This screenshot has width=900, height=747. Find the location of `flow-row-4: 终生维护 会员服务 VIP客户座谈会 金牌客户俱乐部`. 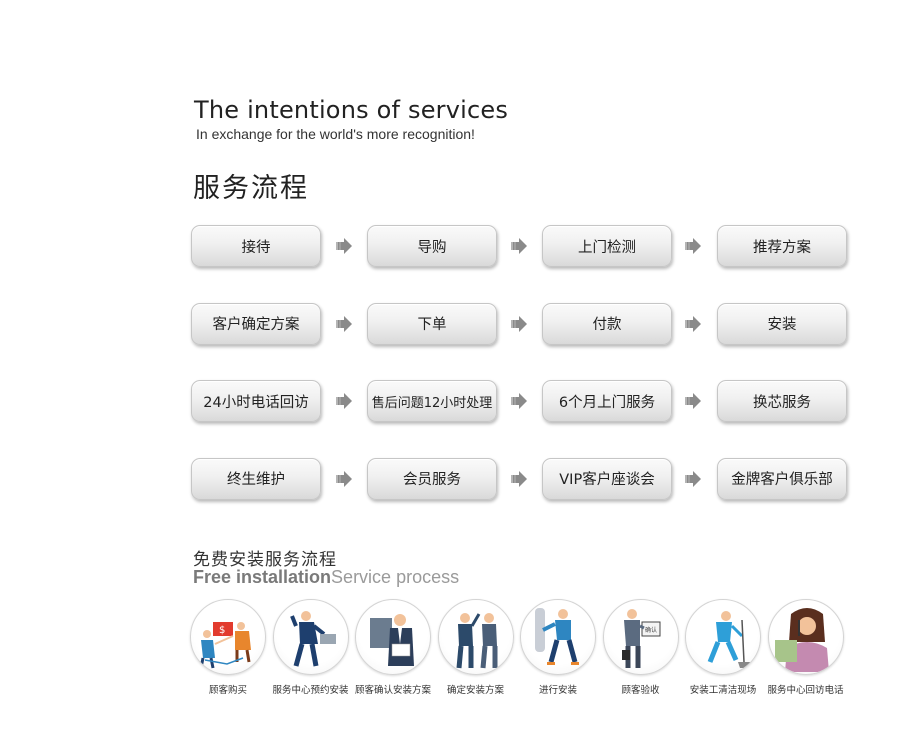

flow-row-4: 终生维护 会员服务 VIP客户座谈会 金牌客户俱乐部 is located at coordinates (521, 479).